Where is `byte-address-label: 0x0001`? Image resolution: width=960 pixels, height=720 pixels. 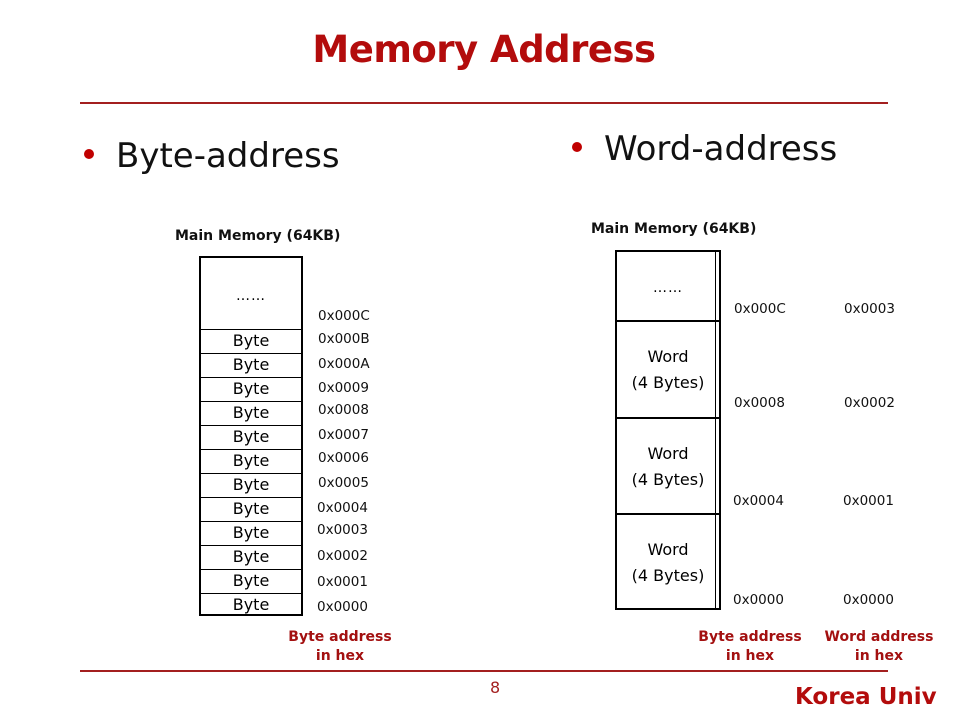 byte-address-label: 0x0001 is located at coordinates (342, 582).